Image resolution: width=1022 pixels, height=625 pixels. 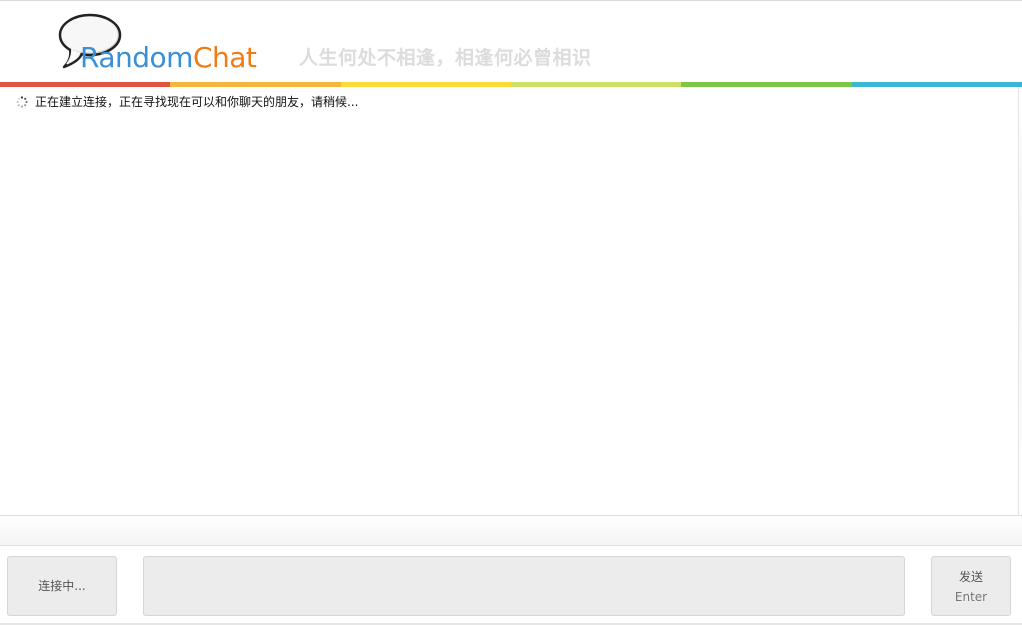 I want to click on send-button: 发送 Enter, so click(x=971, y=586).